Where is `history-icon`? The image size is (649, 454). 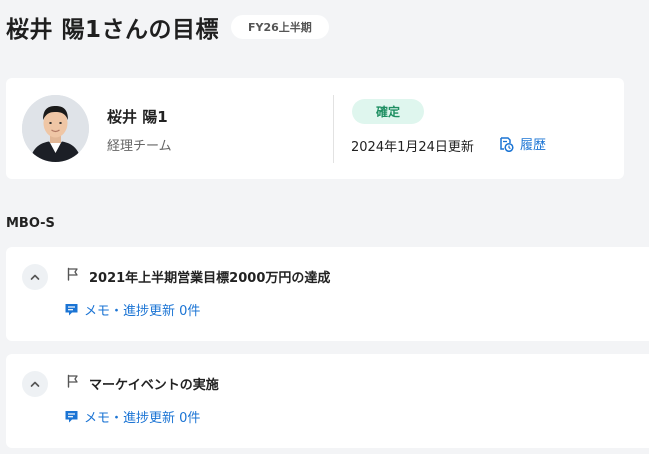 history-icon is located at coordinates (507, 144).